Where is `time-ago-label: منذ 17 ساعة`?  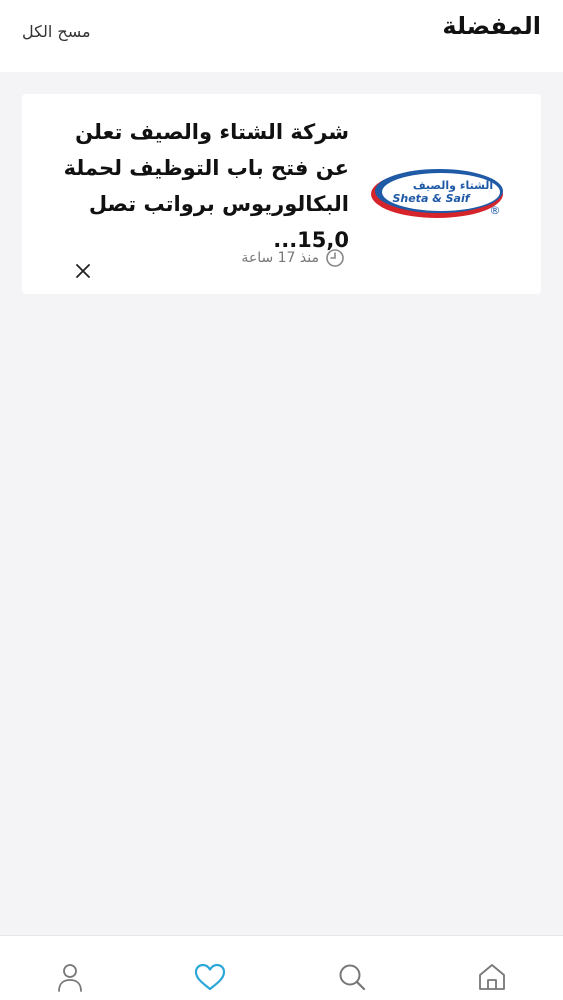 time-ago-label: منذ 17 ساعة is located at coordinates (280, 258).